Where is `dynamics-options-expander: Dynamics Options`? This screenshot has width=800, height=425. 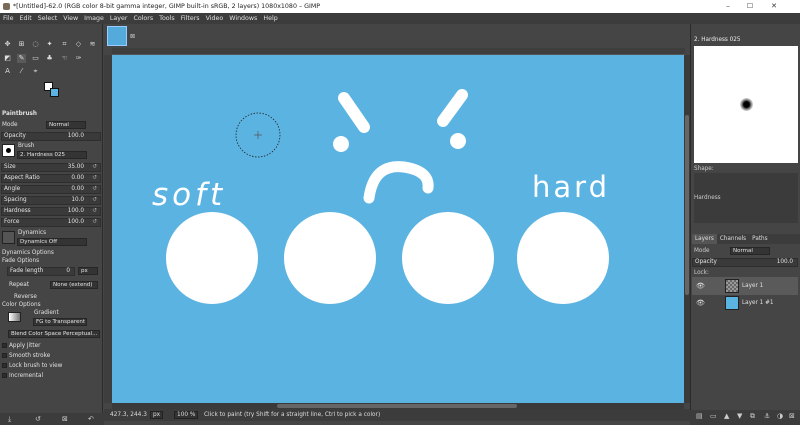
dynamics-options-expander: Dynamics Options is located at coordinates (28, 253).